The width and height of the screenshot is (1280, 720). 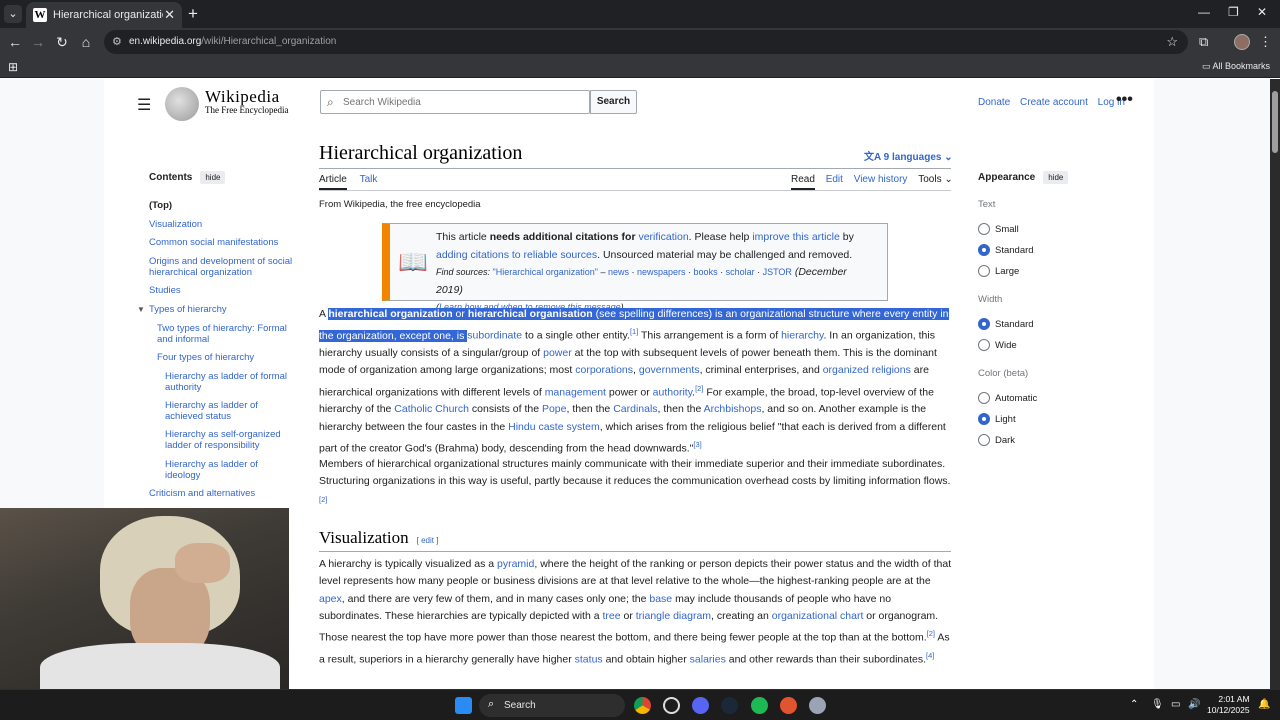 What do you see at coordinates (930, 655) in the screenshot?
I see `ref-4: [4]` at bounding box center [930, 655].